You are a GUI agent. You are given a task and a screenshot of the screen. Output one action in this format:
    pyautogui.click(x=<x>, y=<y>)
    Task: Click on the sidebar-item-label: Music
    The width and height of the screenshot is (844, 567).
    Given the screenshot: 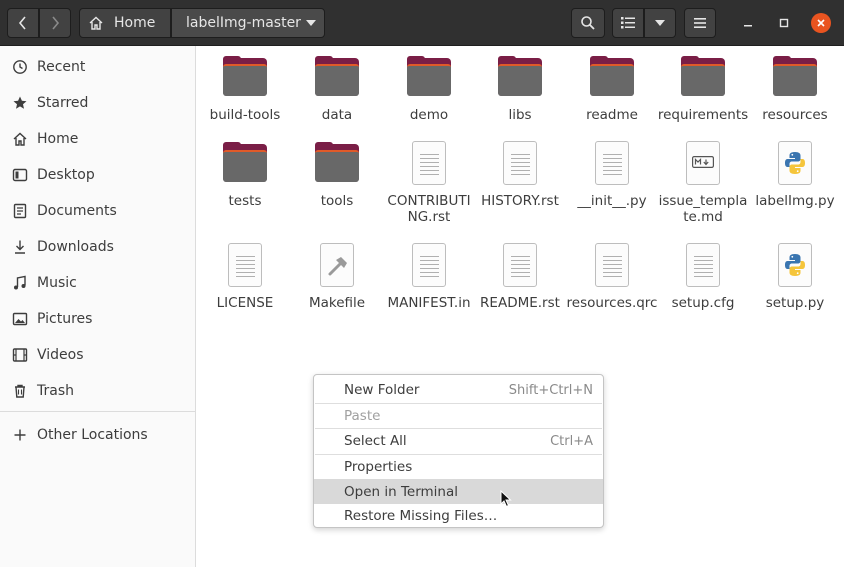 What is the action you would take?
    pyautogui.click(x=57, y=283)
    